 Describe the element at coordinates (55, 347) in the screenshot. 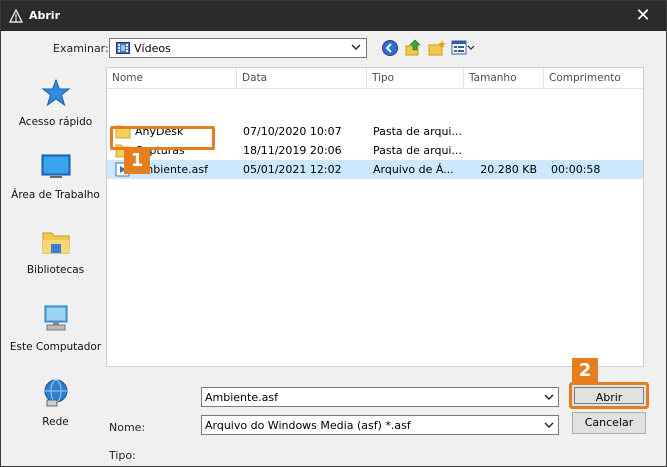

I see `place-label: Este Computador` at that location.